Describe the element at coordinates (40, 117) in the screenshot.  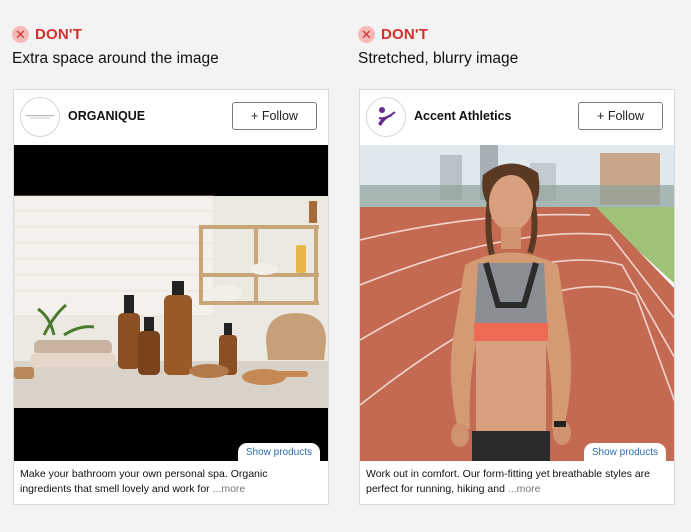
I see `organique-logo-icon` at that location.